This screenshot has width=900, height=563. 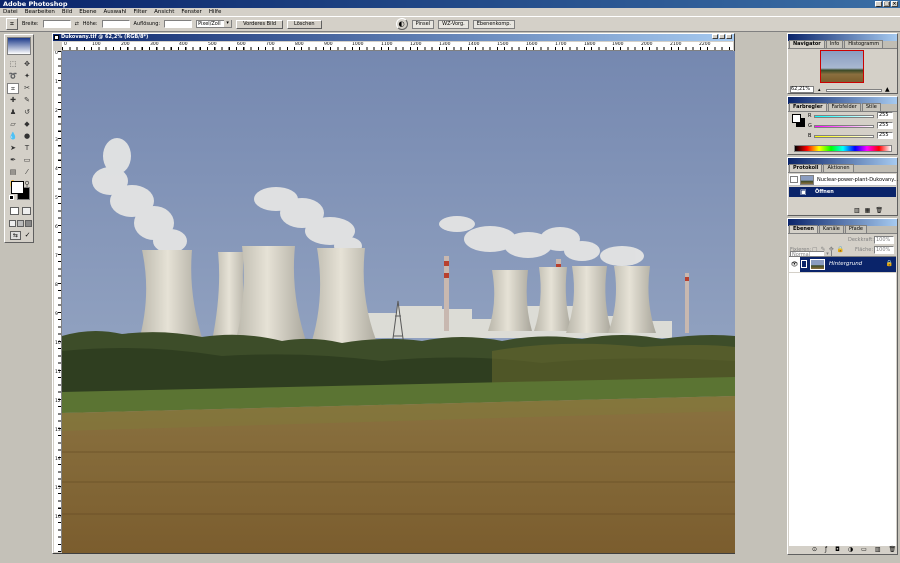 I want to click on path-select-icon: ➤, so click(x=13, y=148).